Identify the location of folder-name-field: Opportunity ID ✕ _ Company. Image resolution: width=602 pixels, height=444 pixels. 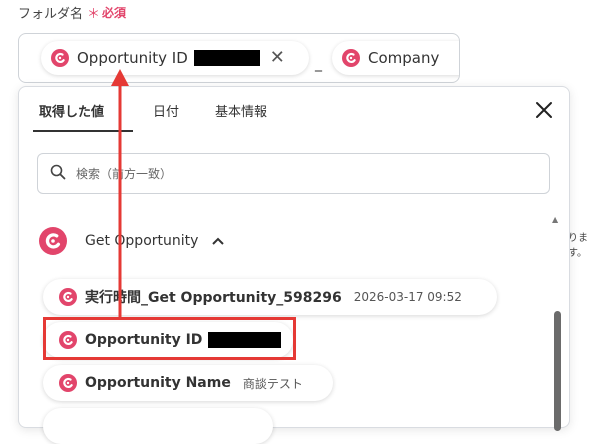
(239, 58).